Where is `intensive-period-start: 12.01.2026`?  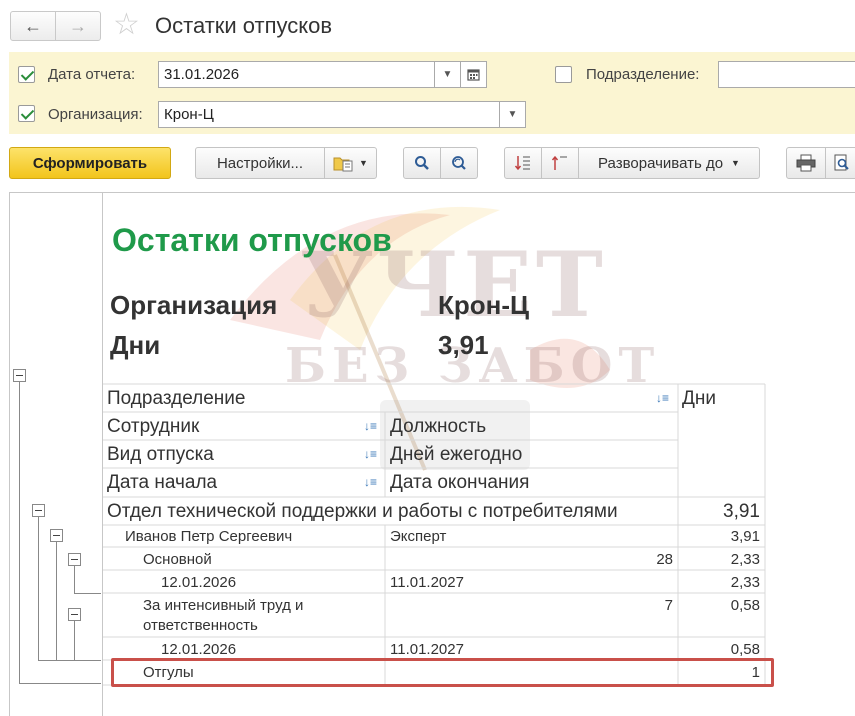
intensive-period-start: 12.01.2026 is located at coordinates (199, 649).